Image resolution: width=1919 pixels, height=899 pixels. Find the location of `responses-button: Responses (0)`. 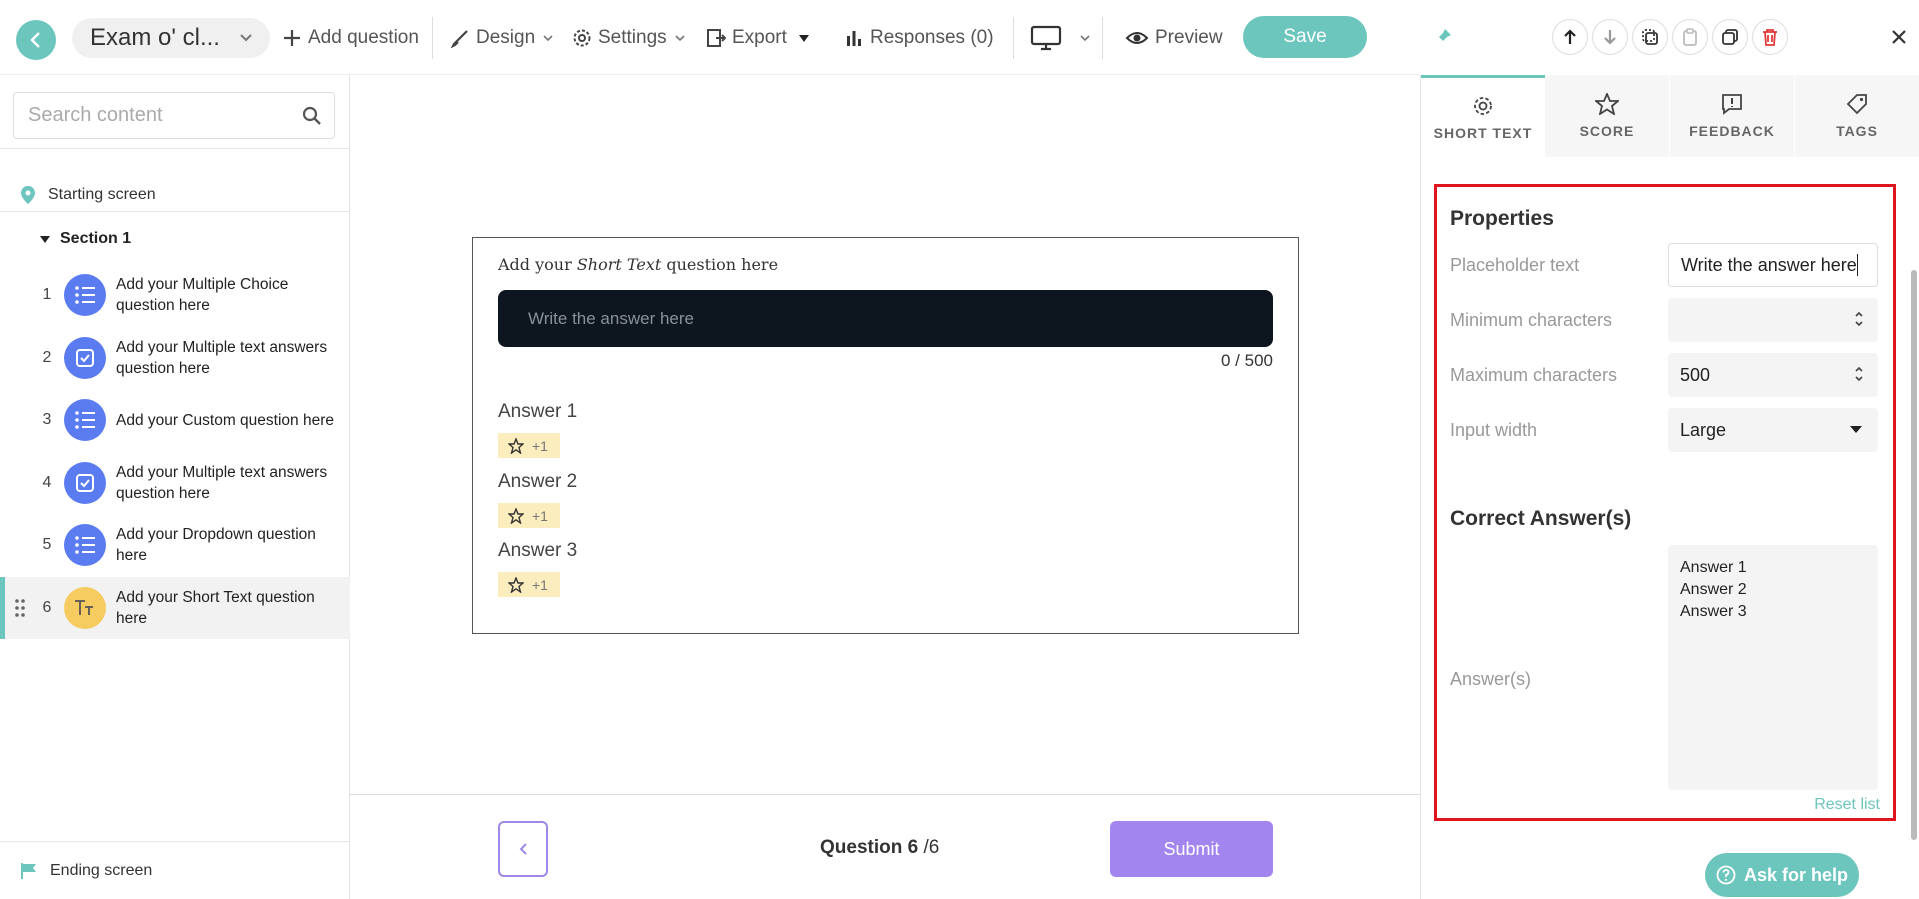

responses-button: Responses (0) is located at coordinates (919, 38).